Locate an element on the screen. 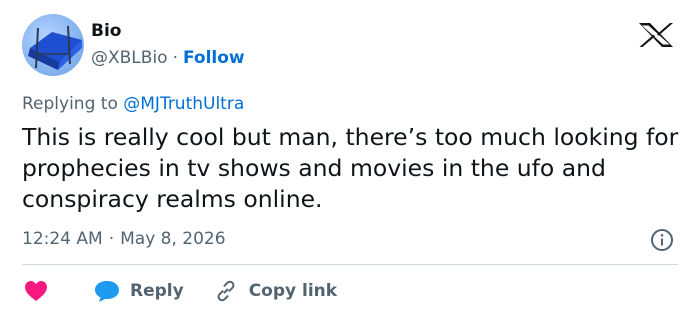  reply-label: Reply is located at coordinates (157, 291).